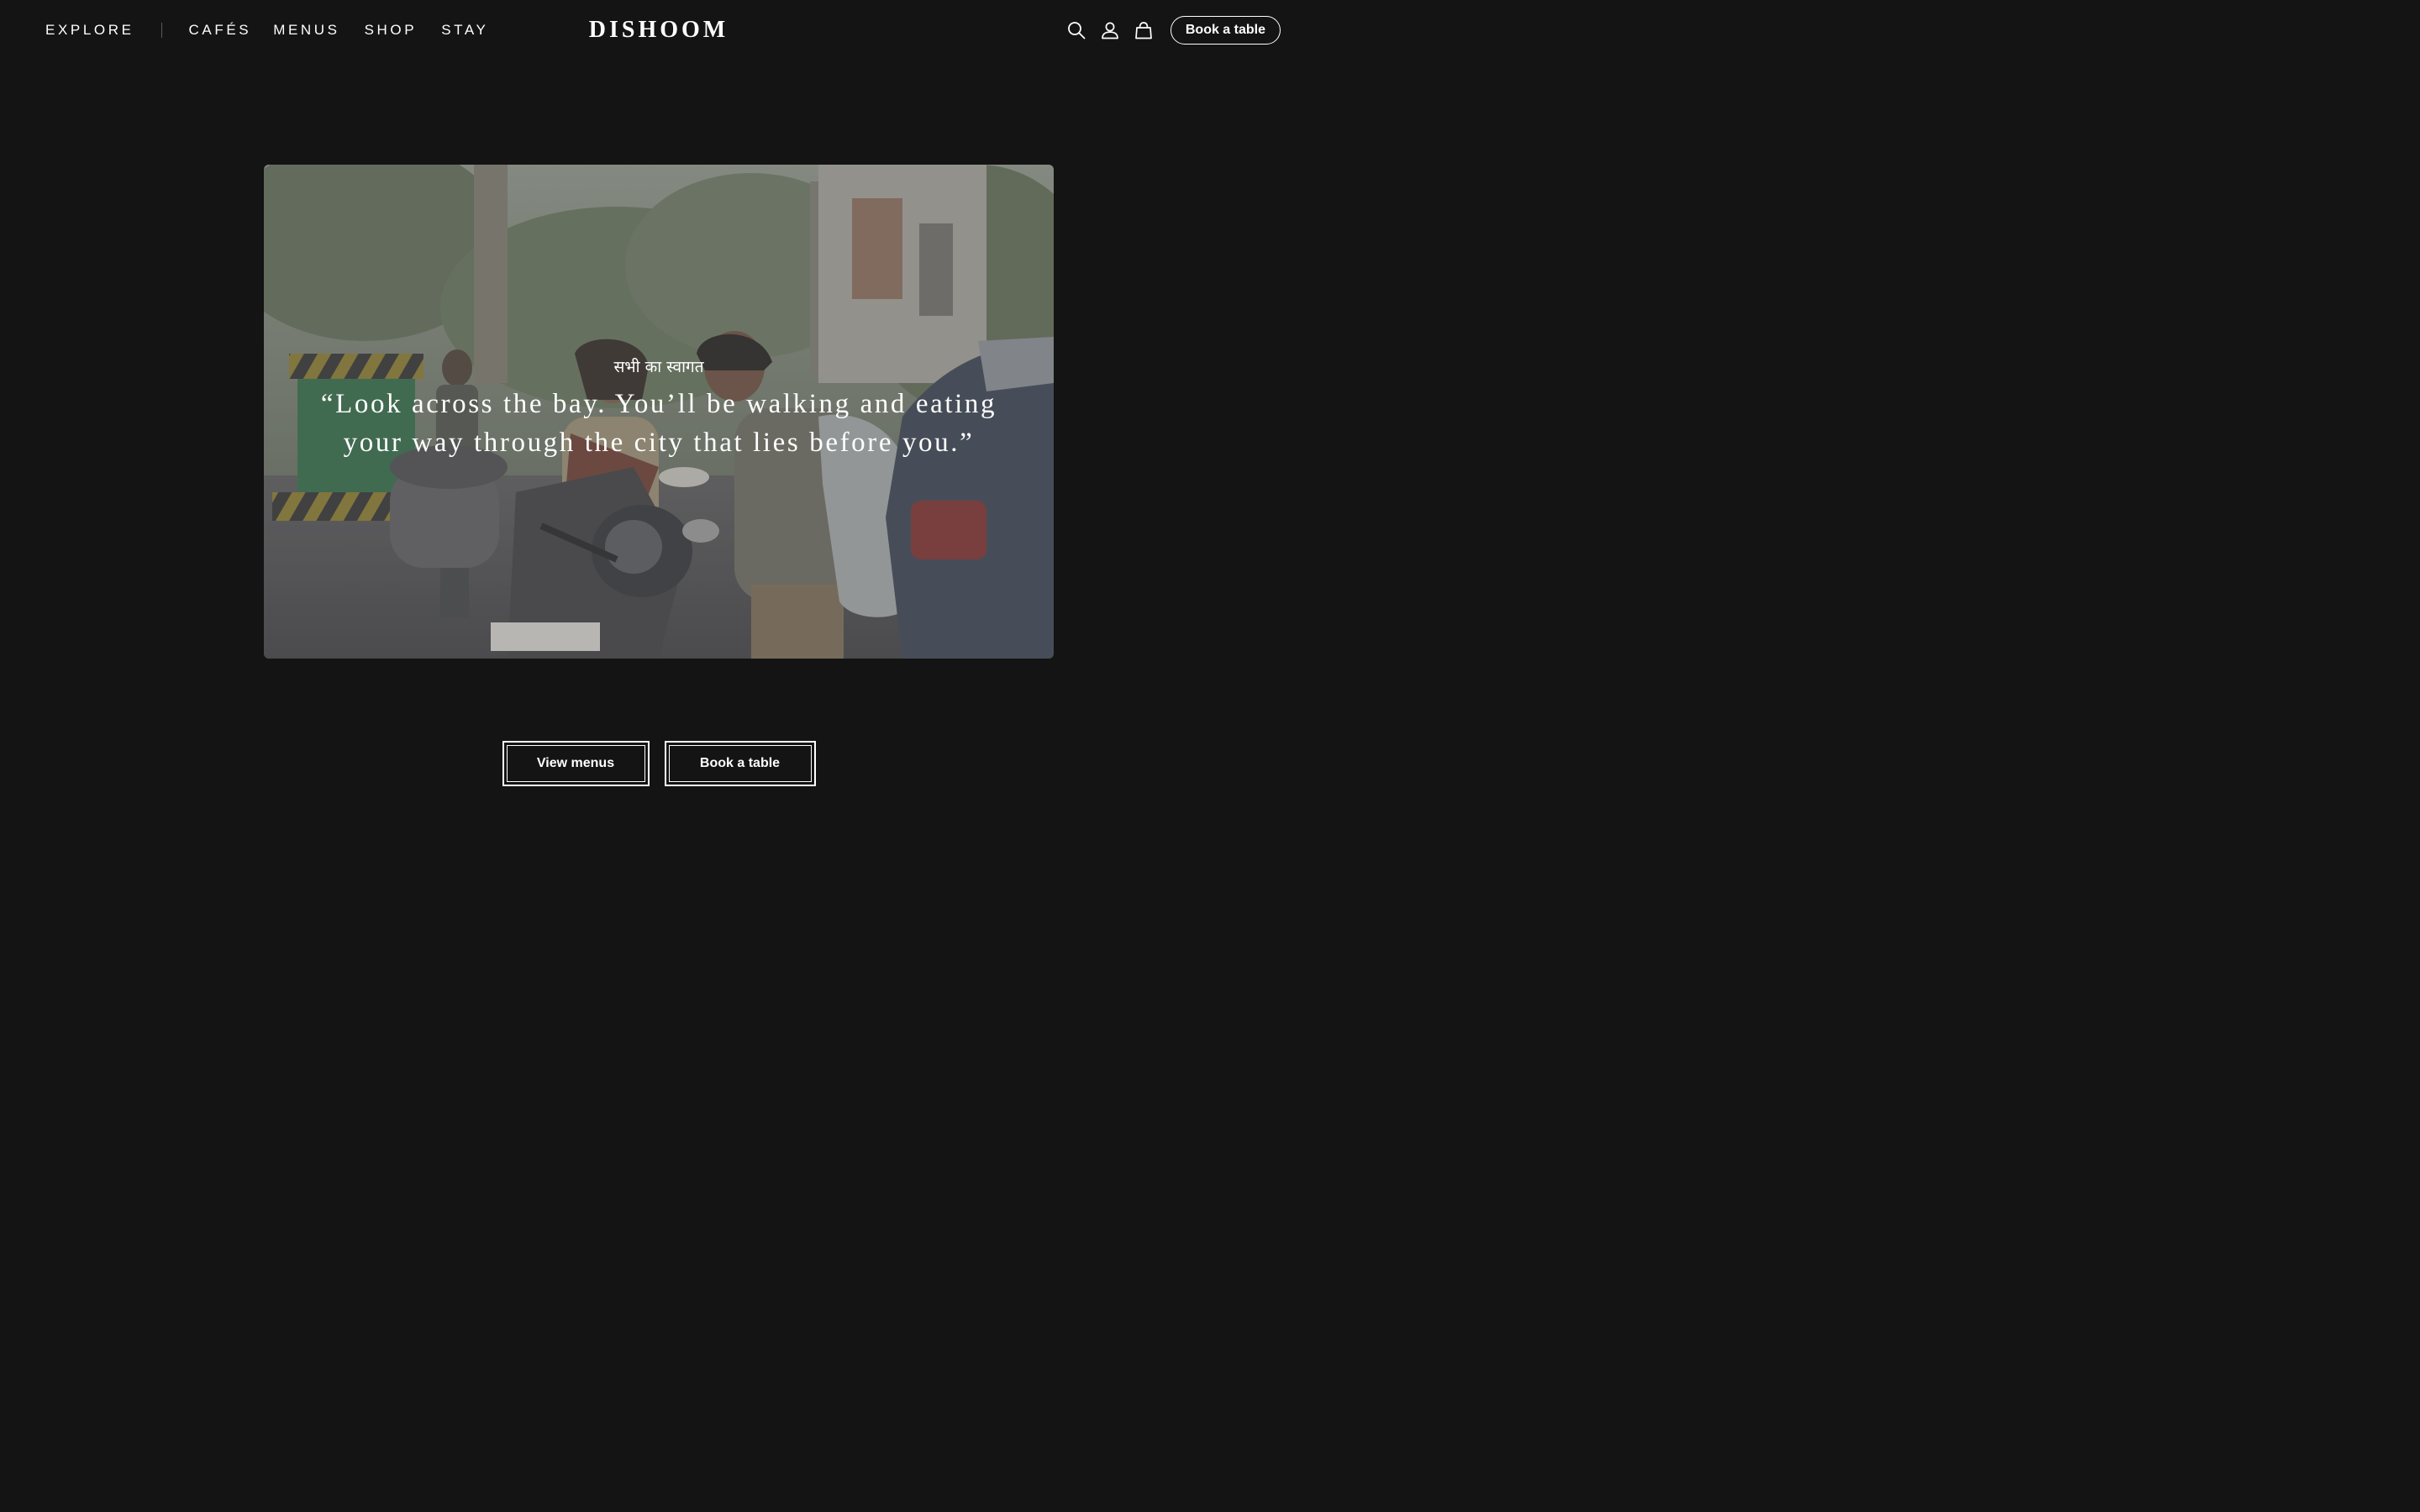  What do you see at coordinates (306, 30) in the screenshot?
I see `nav-menus: MENUS` at bounding box center [306, 30].